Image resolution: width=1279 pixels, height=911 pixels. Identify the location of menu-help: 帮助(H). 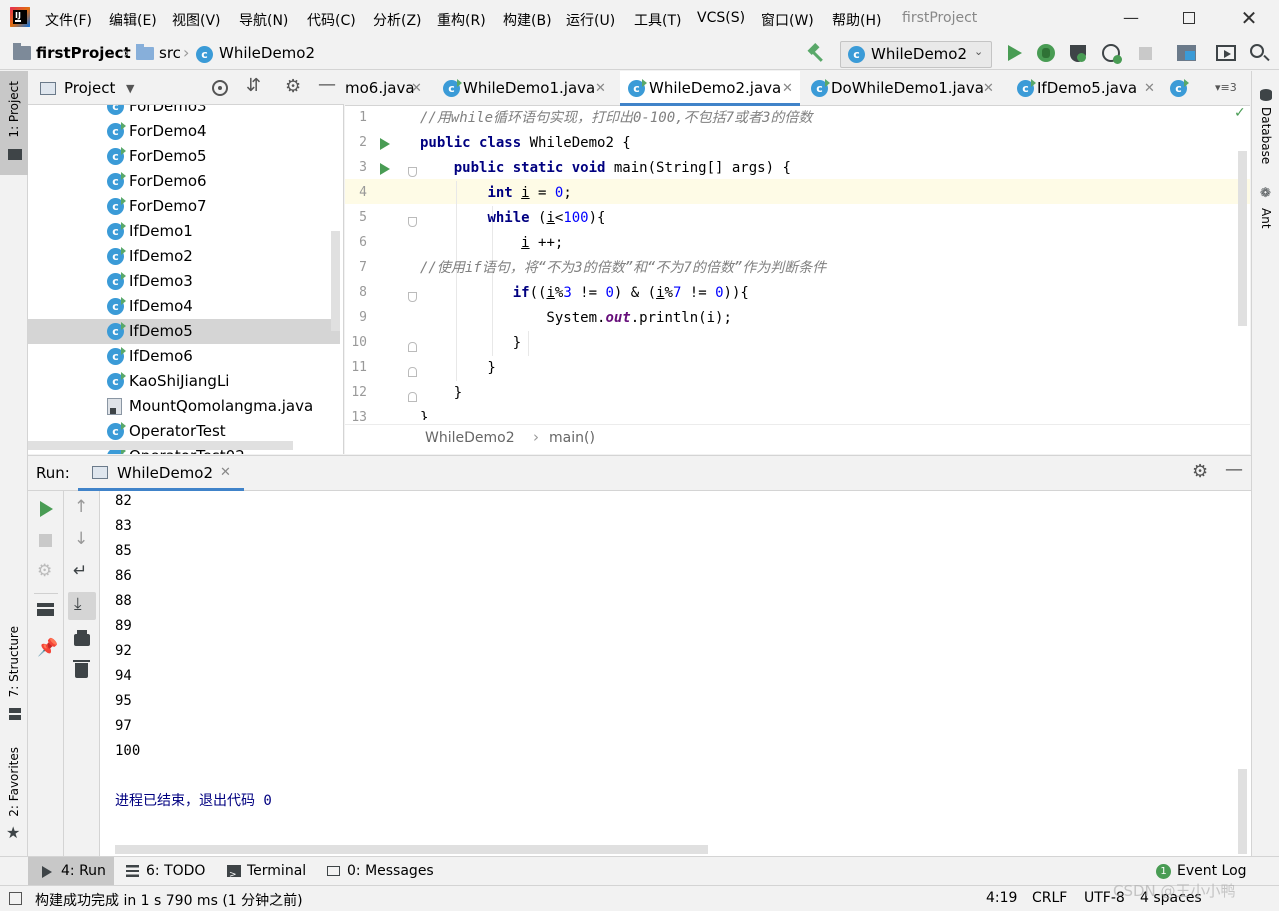
(856, 20).